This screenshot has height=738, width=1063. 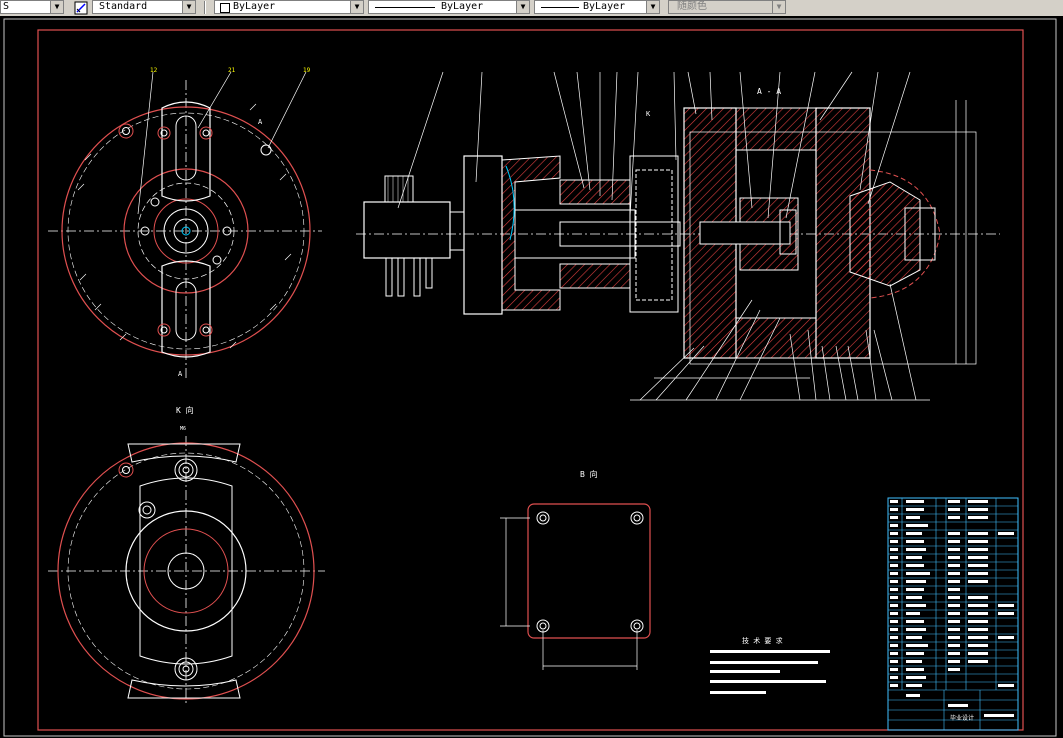 What do you see at coordinates (6, 6) in the screenshot?
I see `text-style-value: S` at bounding box center [6, 6].